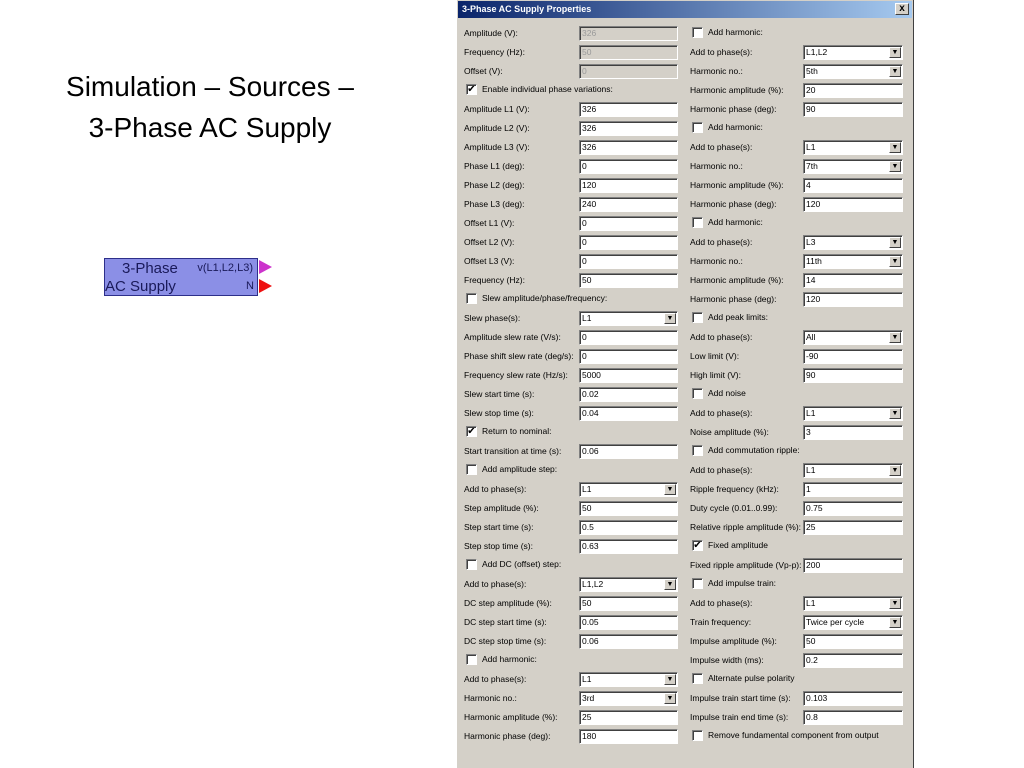 This screenshot has width=1024, height=768. I want to click on add-harmonic-checkbox, so click(471, 659).